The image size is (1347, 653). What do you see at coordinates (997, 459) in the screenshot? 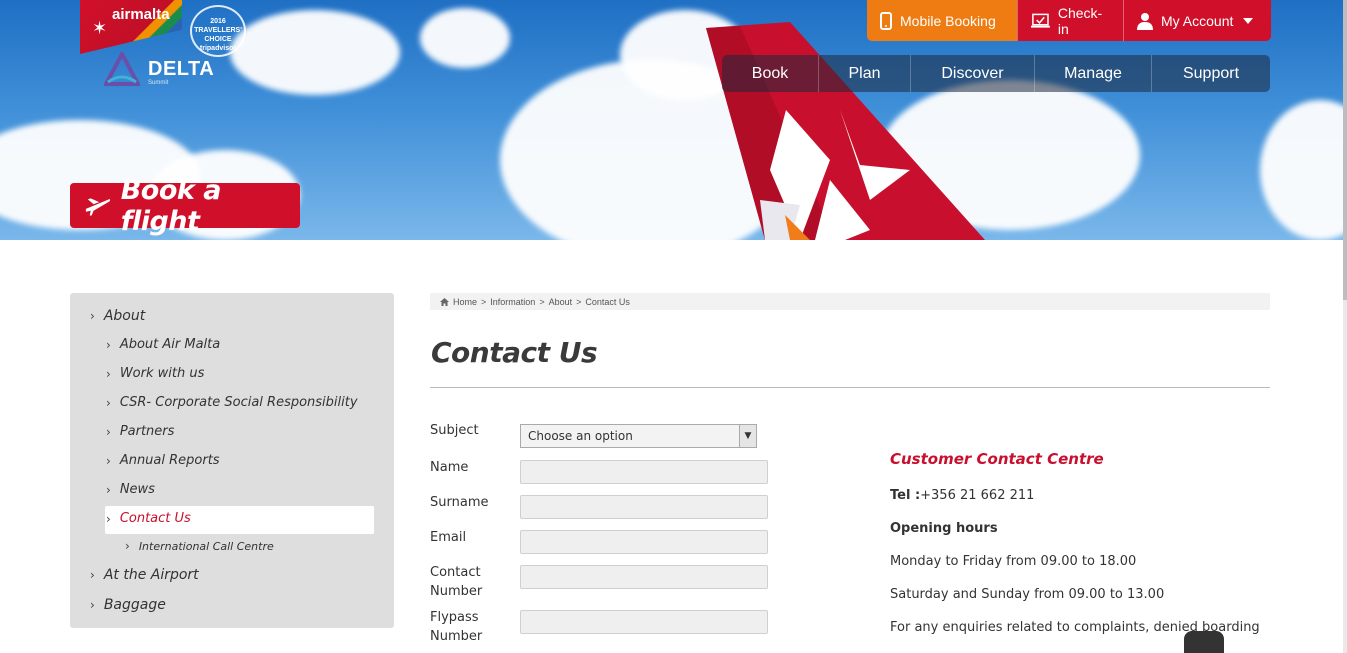
I see `customer-contact-centre-heading: Customer Contact Centre` at bounding box center [997, 459].